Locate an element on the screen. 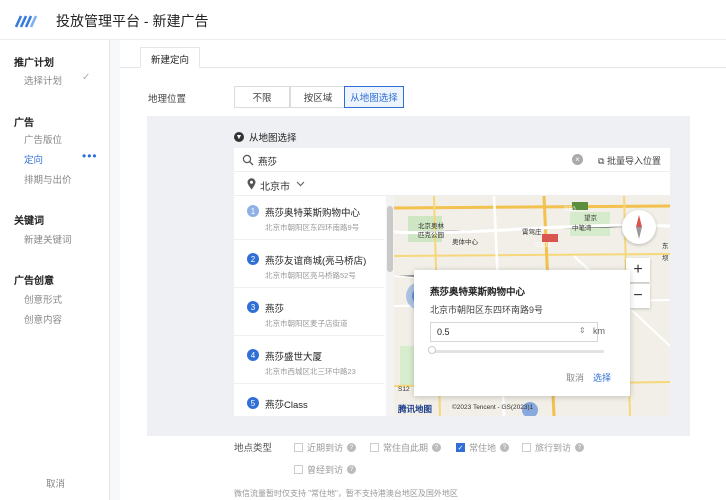 This screenshot has width=726, height=500. result-number: 2 is located at coordinates (253, 259).